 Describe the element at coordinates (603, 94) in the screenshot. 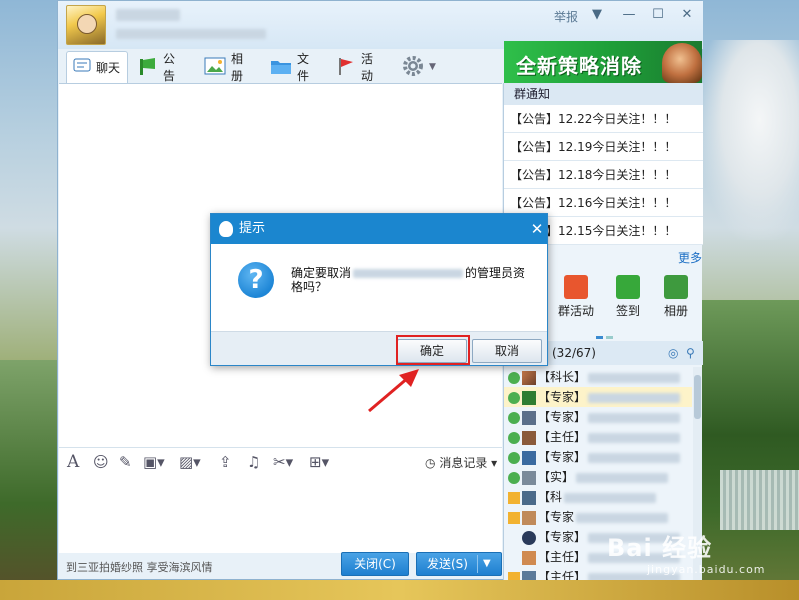

I see `notice-title: 群通知` at that location.